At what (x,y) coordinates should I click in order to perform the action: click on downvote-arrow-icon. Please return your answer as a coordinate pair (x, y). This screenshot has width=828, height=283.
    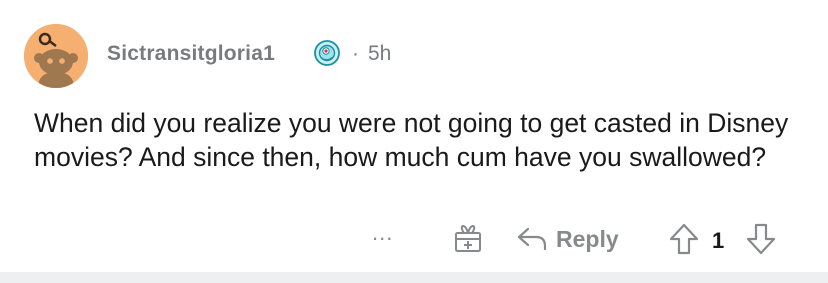
    Looking at the image, I should click on (761, 239).